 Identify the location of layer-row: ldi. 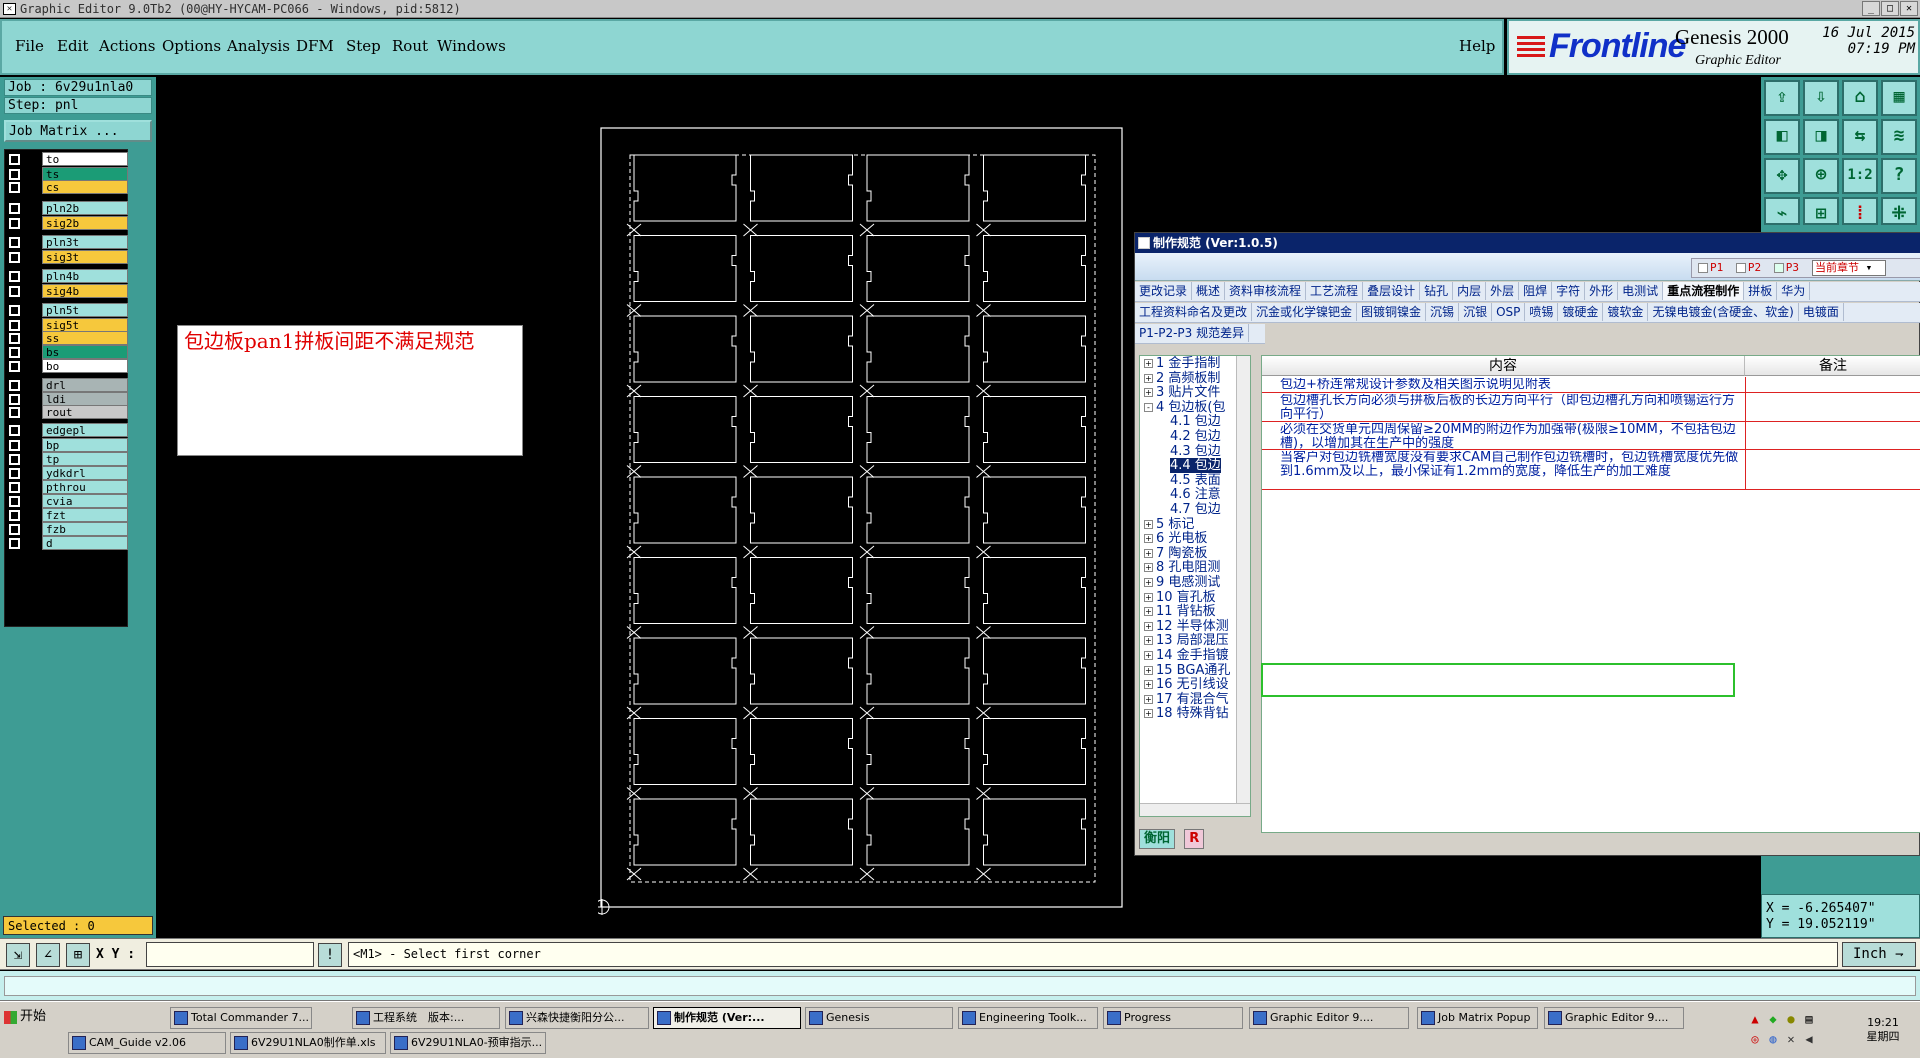
(67, 399).